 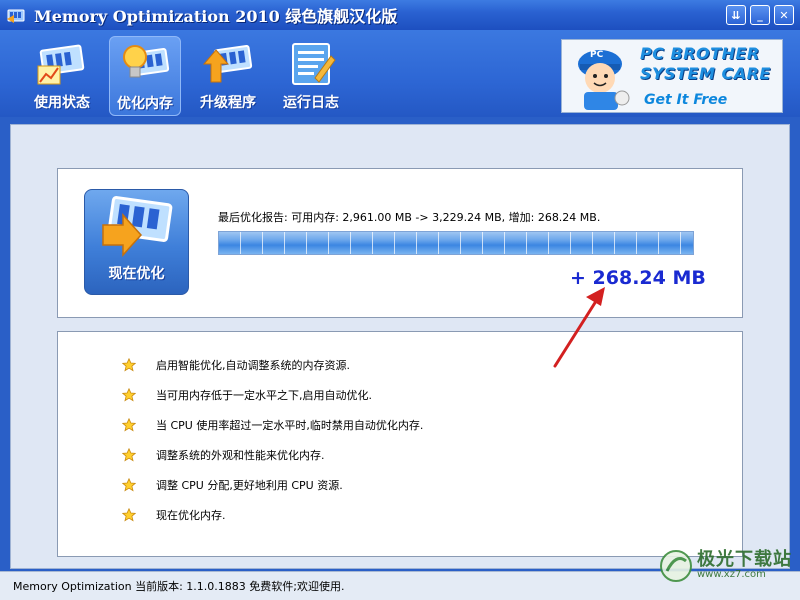 I want to click on feature-text: 启用智能优化,自动调整系统的内存资源., so click(x=253, y=365).